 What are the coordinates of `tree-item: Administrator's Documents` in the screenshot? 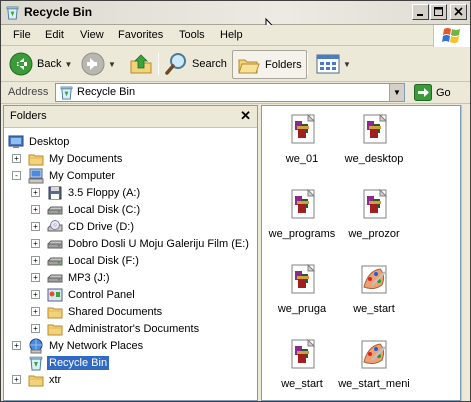 It's located at (124, 328).